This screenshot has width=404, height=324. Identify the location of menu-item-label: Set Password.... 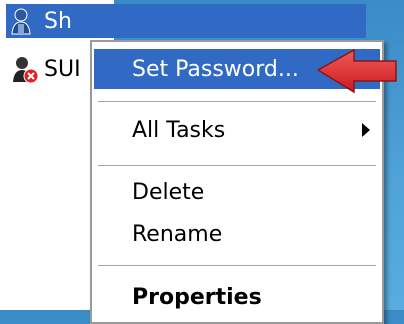
(215, 69).